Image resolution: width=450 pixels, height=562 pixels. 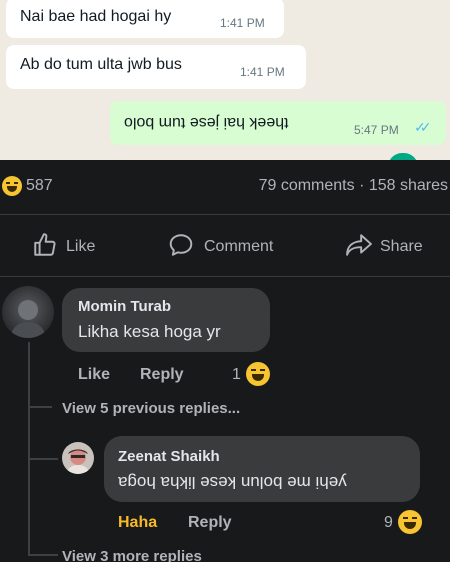 What do you see at coordinates (353, 186) in the screenshot?
I see `post-stats: 79 comments · 158 shares` at bounding box center [353, 186].